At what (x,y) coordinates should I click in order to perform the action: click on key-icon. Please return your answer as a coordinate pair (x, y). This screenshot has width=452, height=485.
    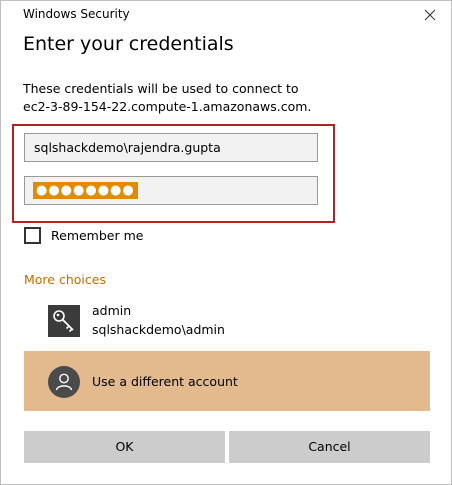
    Looking at the image, I should click on (63, 321).